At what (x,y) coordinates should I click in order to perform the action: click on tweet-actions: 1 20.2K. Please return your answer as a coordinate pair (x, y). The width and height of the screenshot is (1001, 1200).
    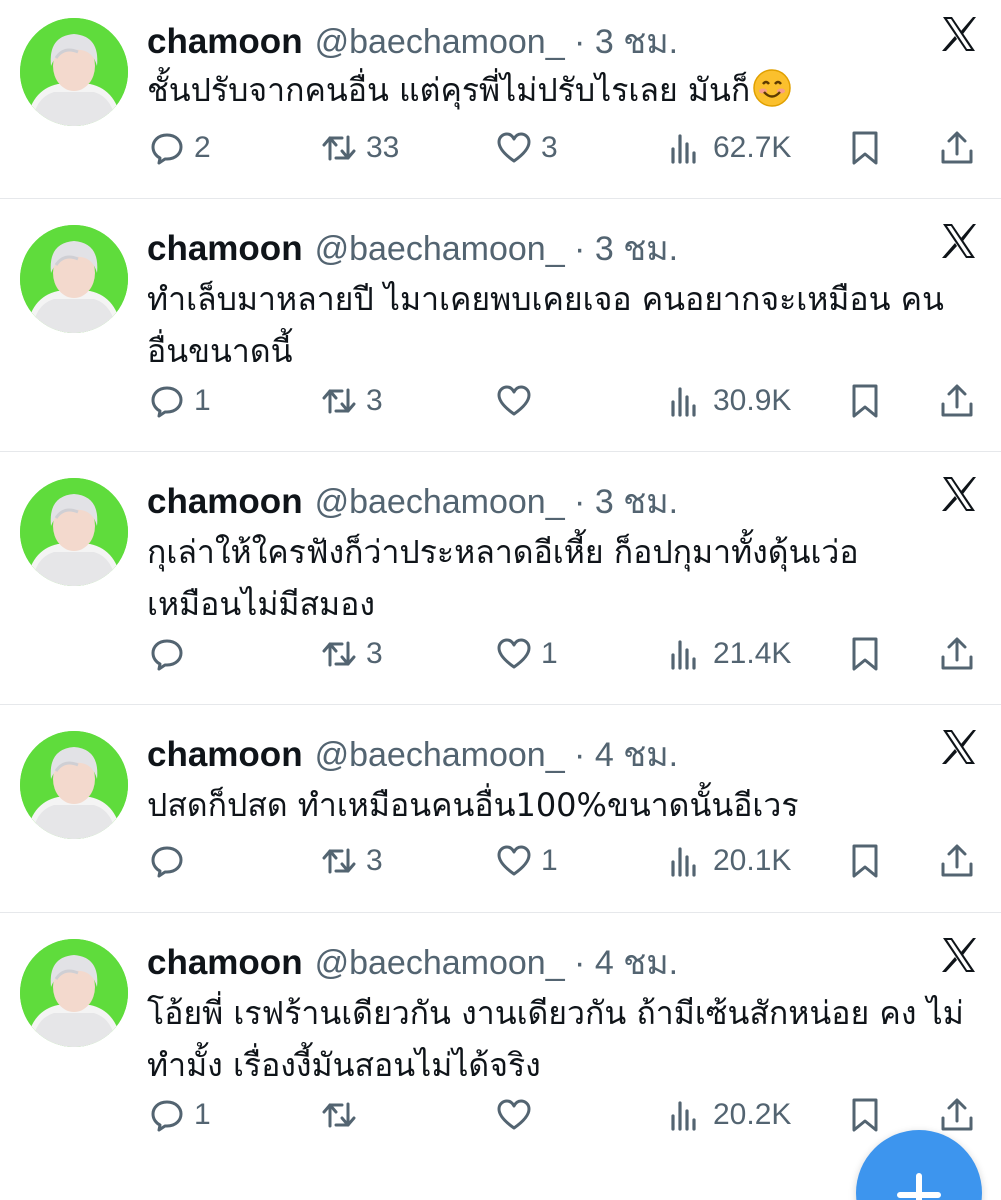
    Looking at the image, I should click on (500, 1115).